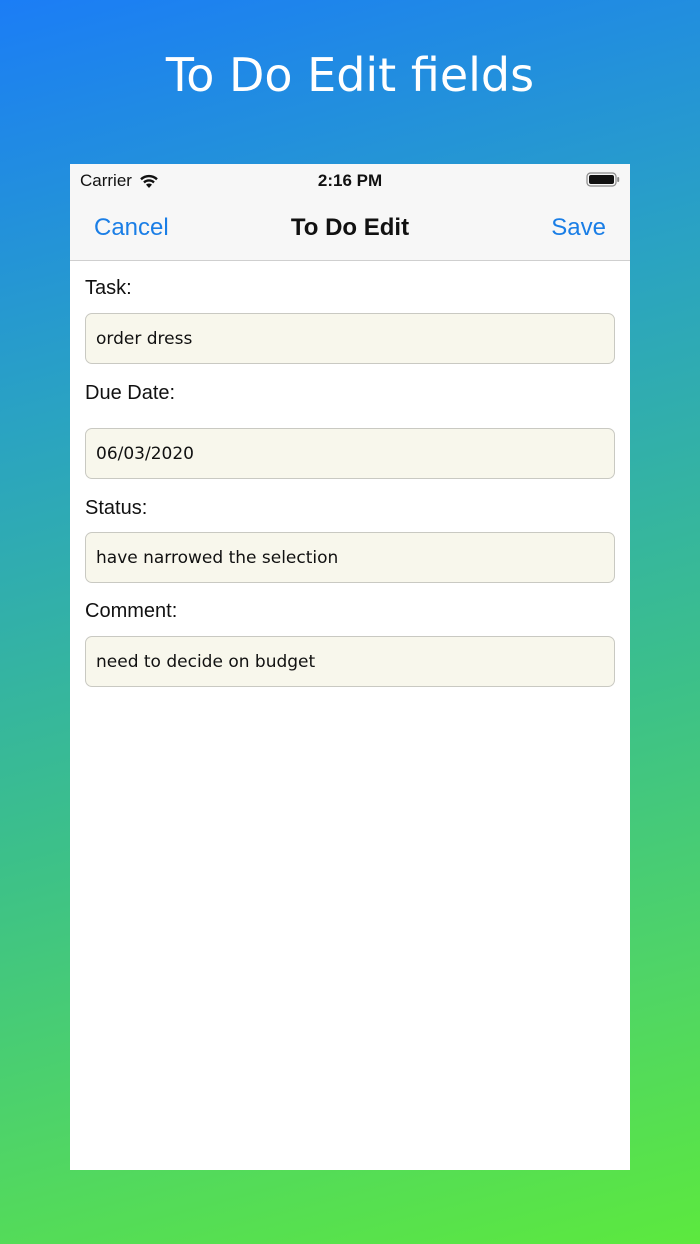 The height and width of the screenshot is (1244, 700). Describe the element at coordinates (603, 179) in the screenshot. I see `battery-icon` at that location.